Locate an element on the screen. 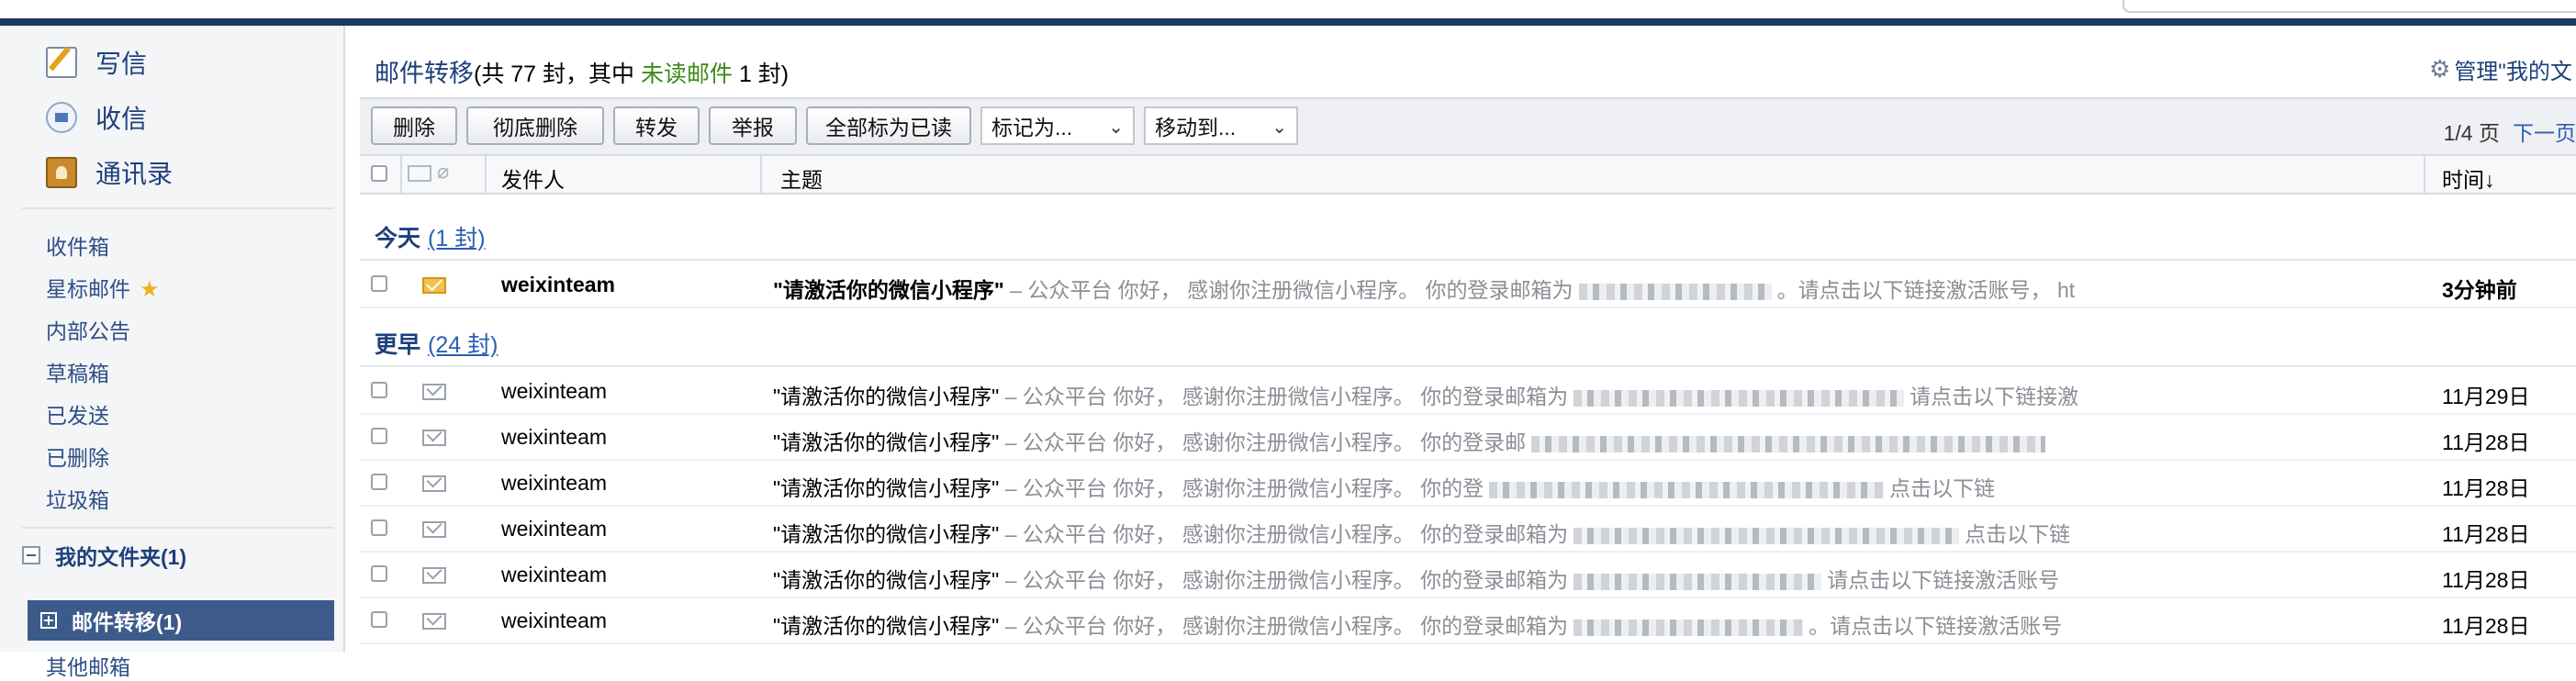  select-all-checkbox is located at coordinates (379, 173).